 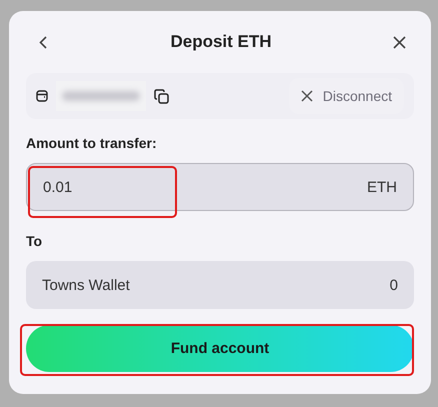 What do you see at coordinates (42, 96) in the screenshot?
I see `wallet-icon` at bounding box center [42, 96].